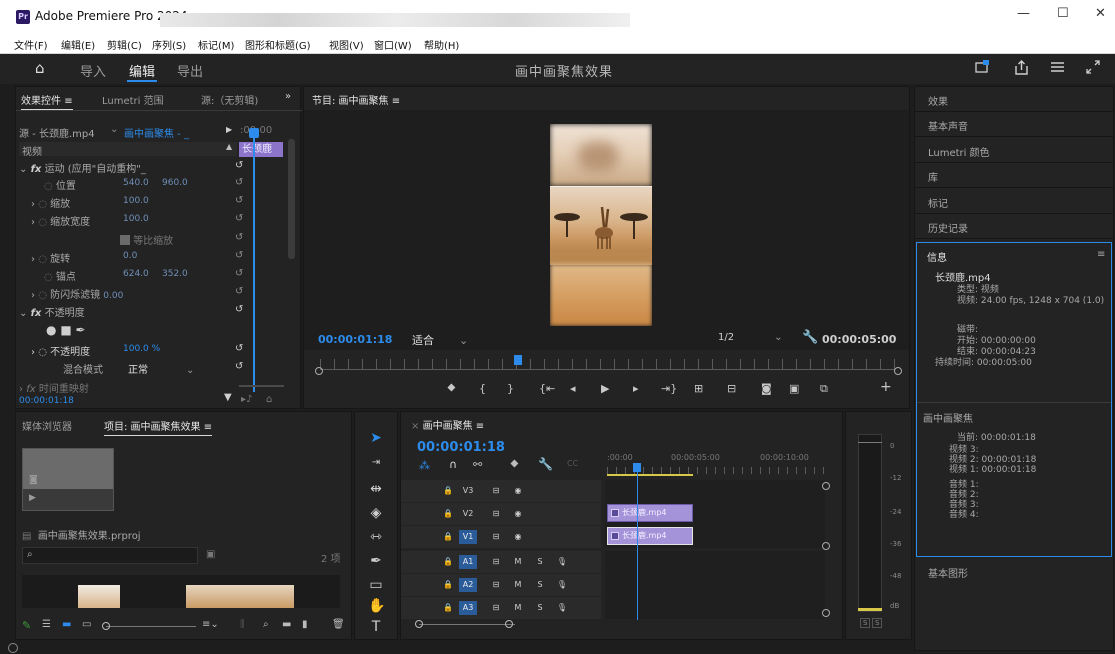 The image size is (1115, 654). Describe the element at coordinates (865, 623) in the screenshot. I see `meter-solo-left: S` at that location.